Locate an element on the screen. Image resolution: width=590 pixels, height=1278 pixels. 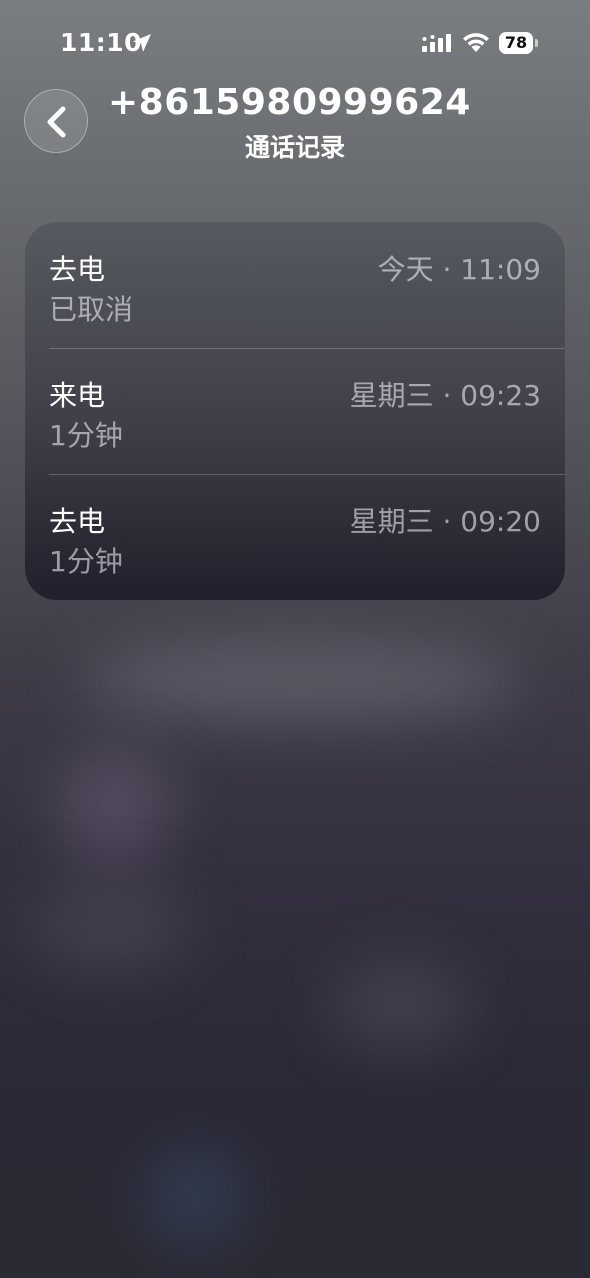
call-row: 来电 1分钟 星期三 · 09:23 is located at coordinates (295, 411).